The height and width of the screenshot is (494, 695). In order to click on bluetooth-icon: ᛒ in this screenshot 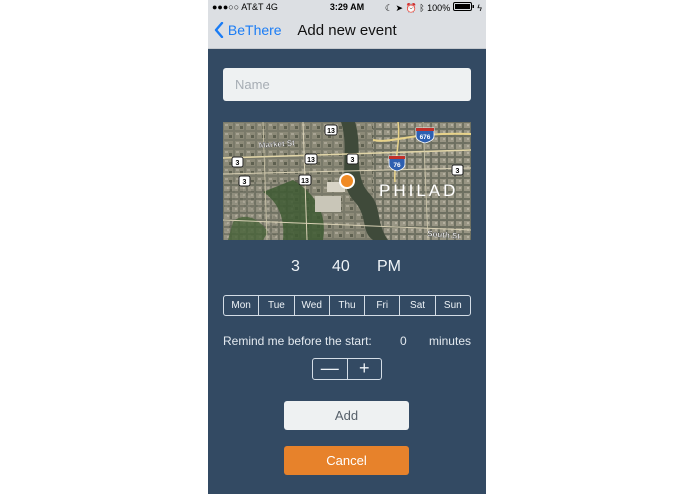, I will do `click(422, 8)`.